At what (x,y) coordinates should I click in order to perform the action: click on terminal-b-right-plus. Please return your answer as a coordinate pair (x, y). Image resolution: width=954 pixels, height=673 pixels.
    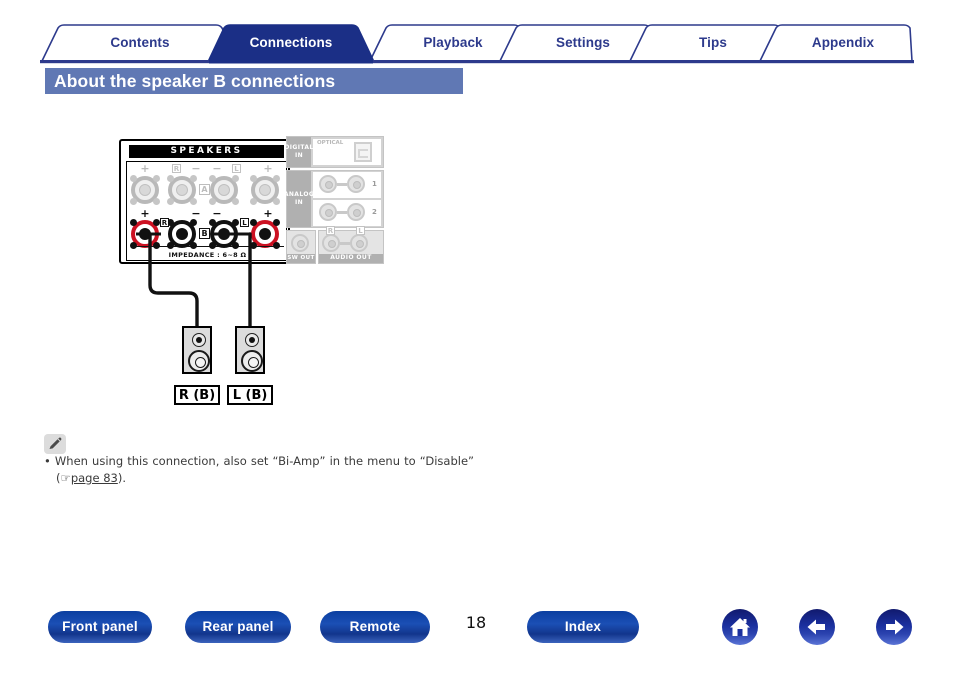
    Looking at the image, I should click on (145, 234).